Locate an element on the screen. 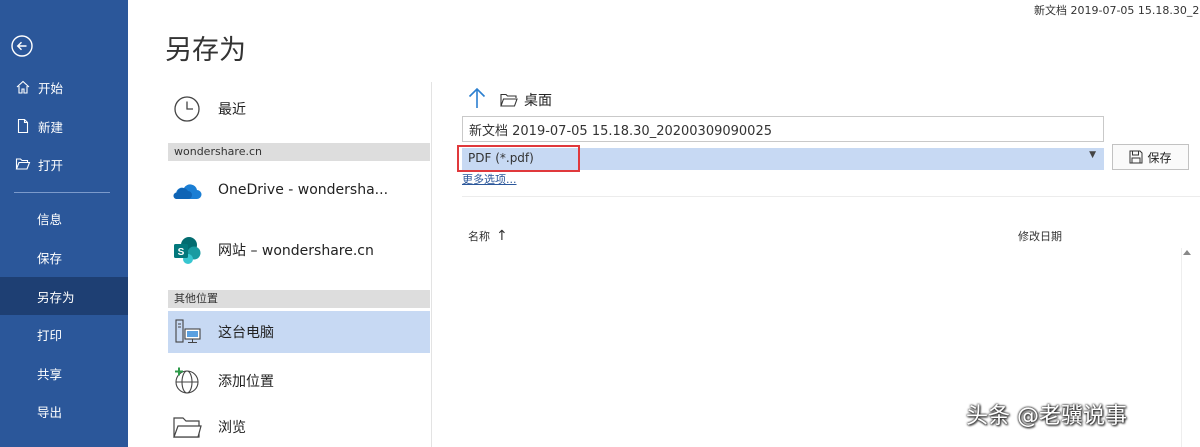 The width and height of the screenshot is (1200, 447). location-label: 网站 – wondershare.cn is located at coordinates (296, 251).